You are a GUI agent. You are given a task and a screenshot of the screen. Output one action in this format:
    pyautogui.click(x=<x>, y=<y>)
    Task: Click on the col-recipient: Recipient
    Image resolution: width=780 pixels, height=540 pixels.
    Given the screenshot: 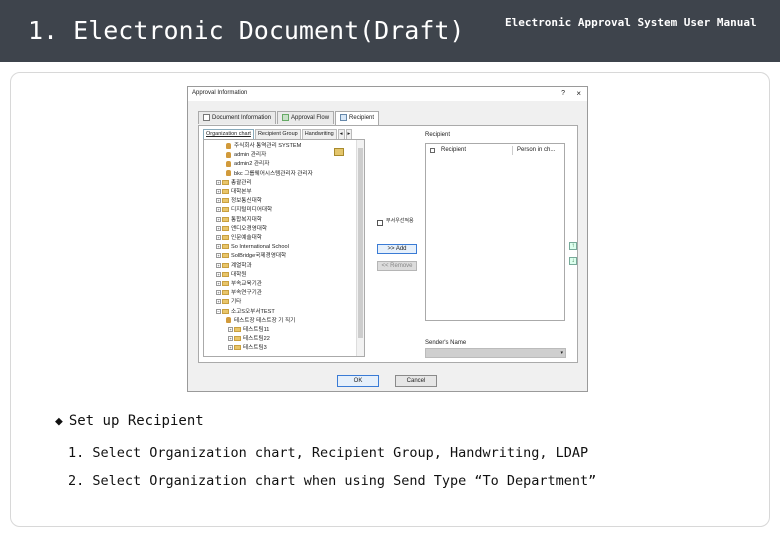 What is the action you would take?
    pyautogui.click(x=475, y=150)
    